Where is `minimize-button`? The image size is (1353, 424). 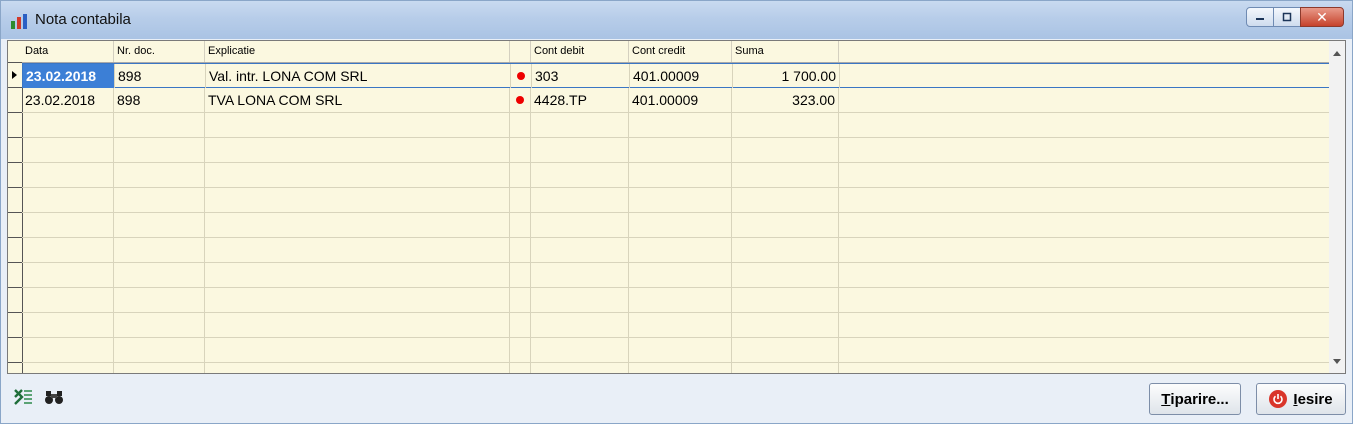
minimize-button is located at coordinates (1260, 17).